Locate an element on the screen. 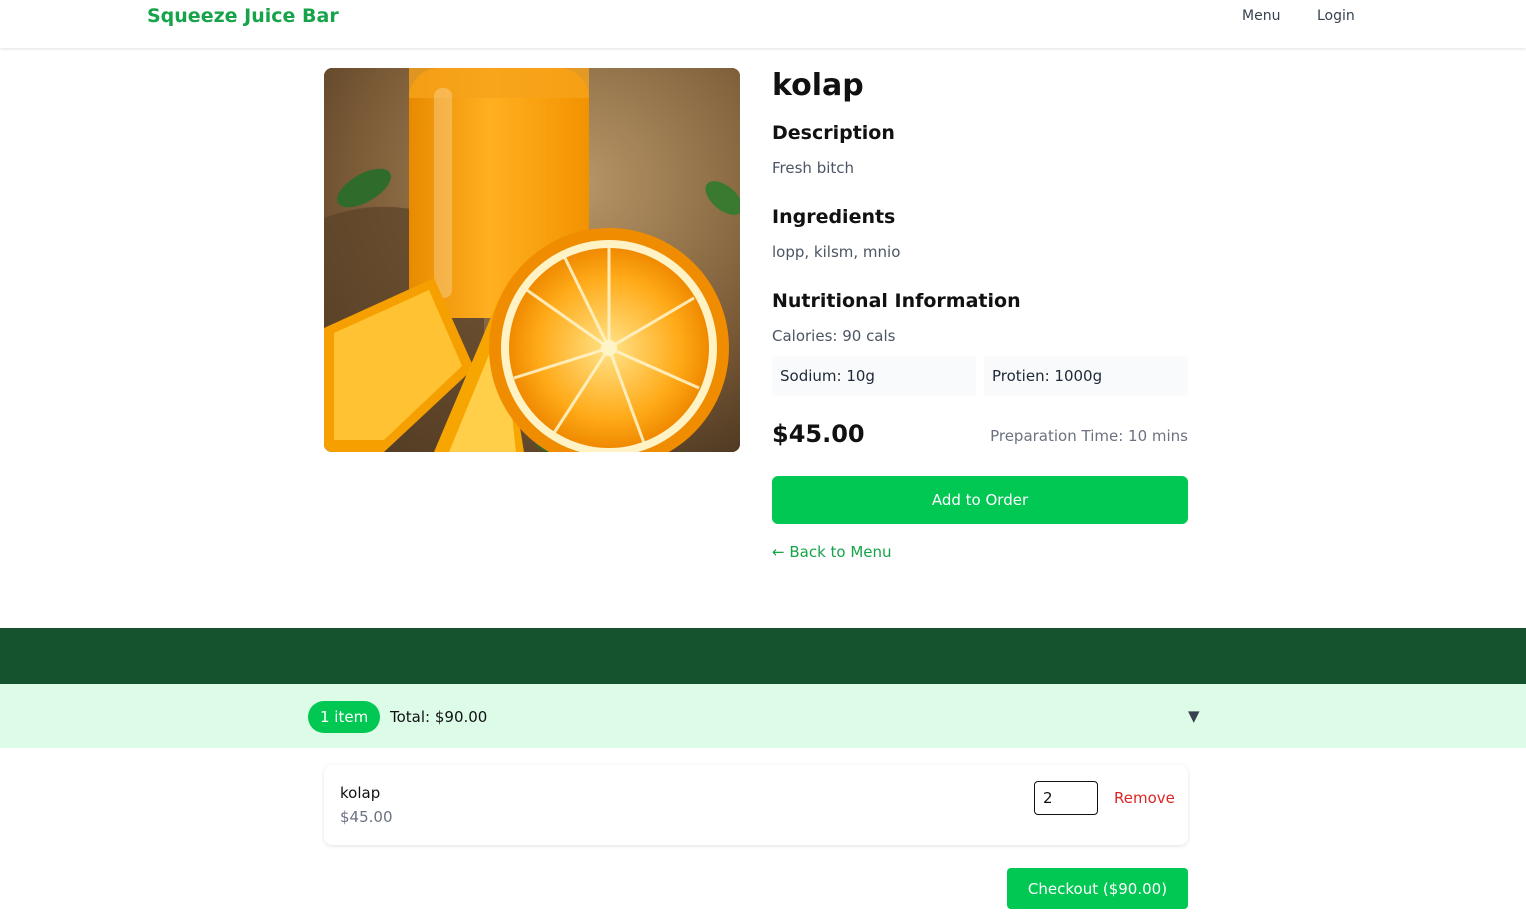  brand-logo: Squeeze Juice Bar is located at coordinates (243, 16).